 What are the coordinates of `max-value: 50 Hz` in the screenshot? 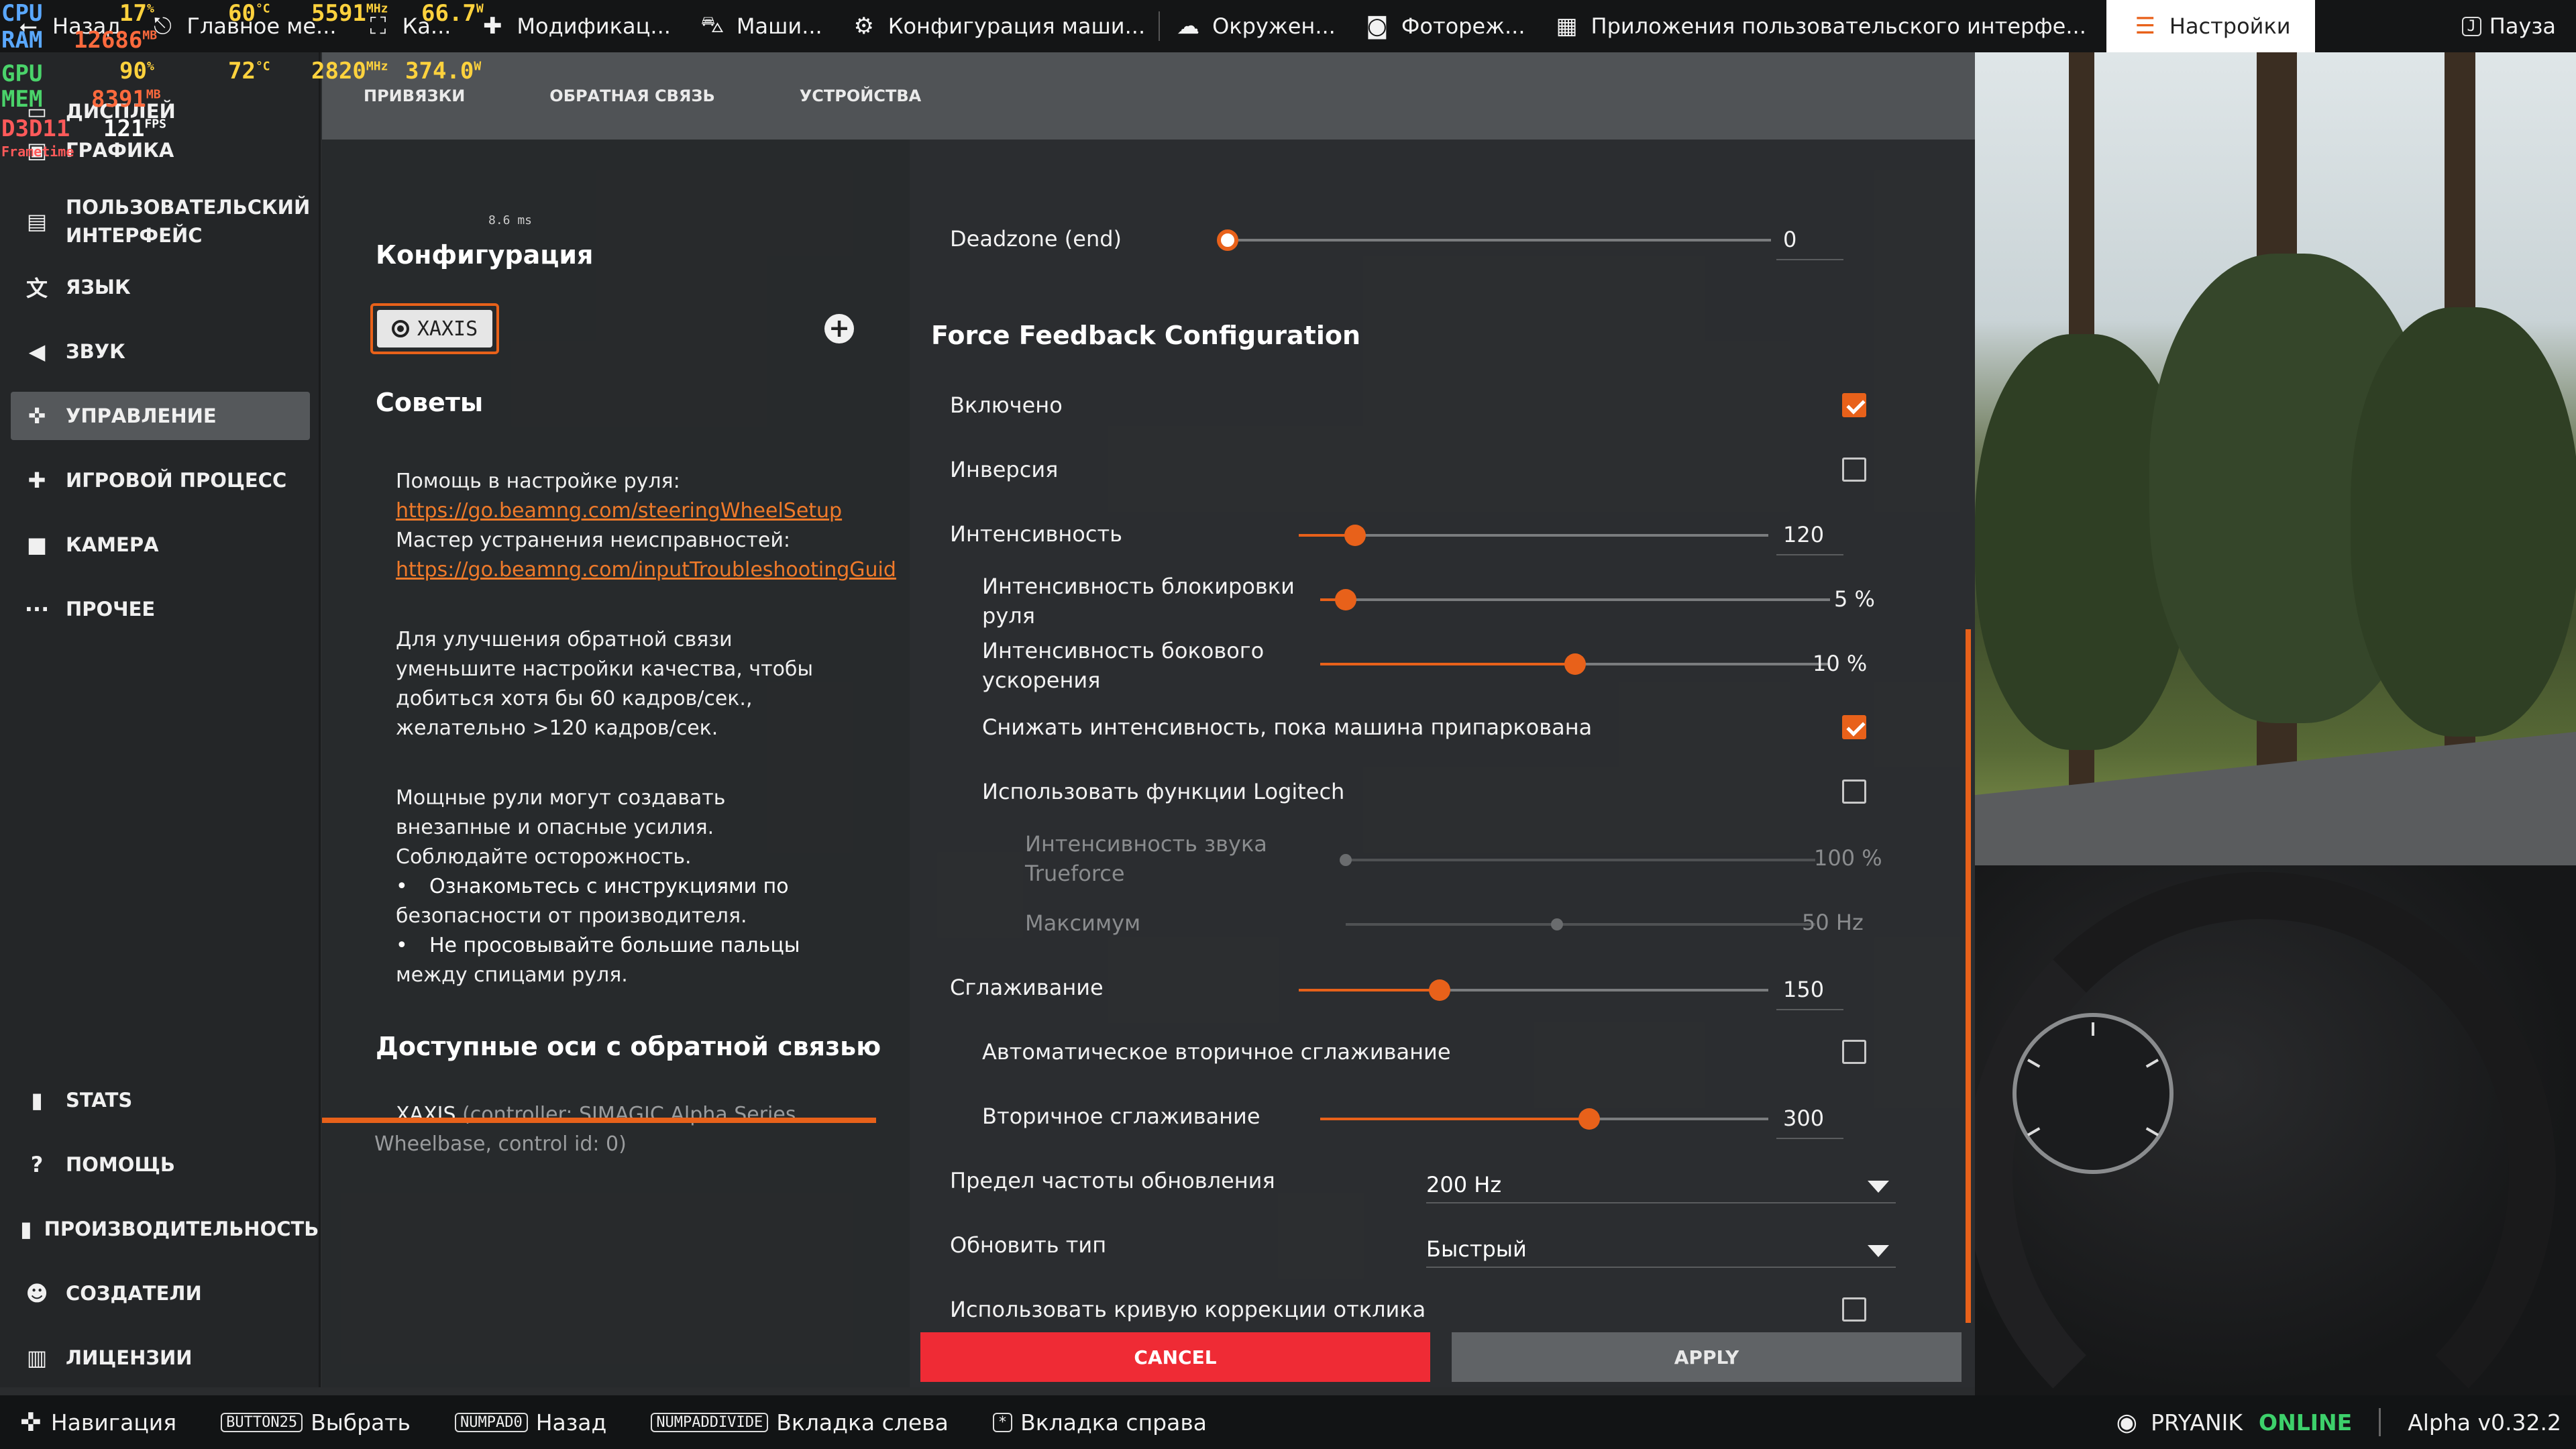 It's located at (1833, 922).